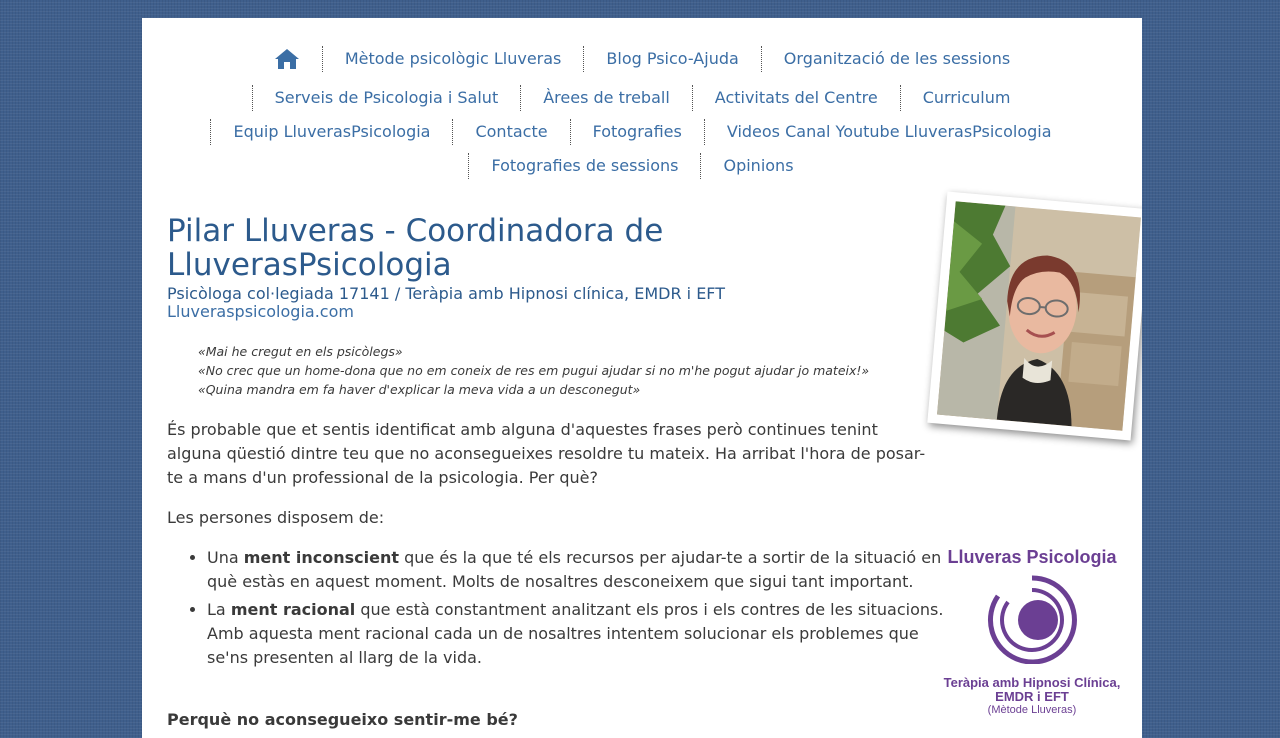 This screenshot has width=1280, height=738. I want to click on bullet-text: Una, so click(225, 557).